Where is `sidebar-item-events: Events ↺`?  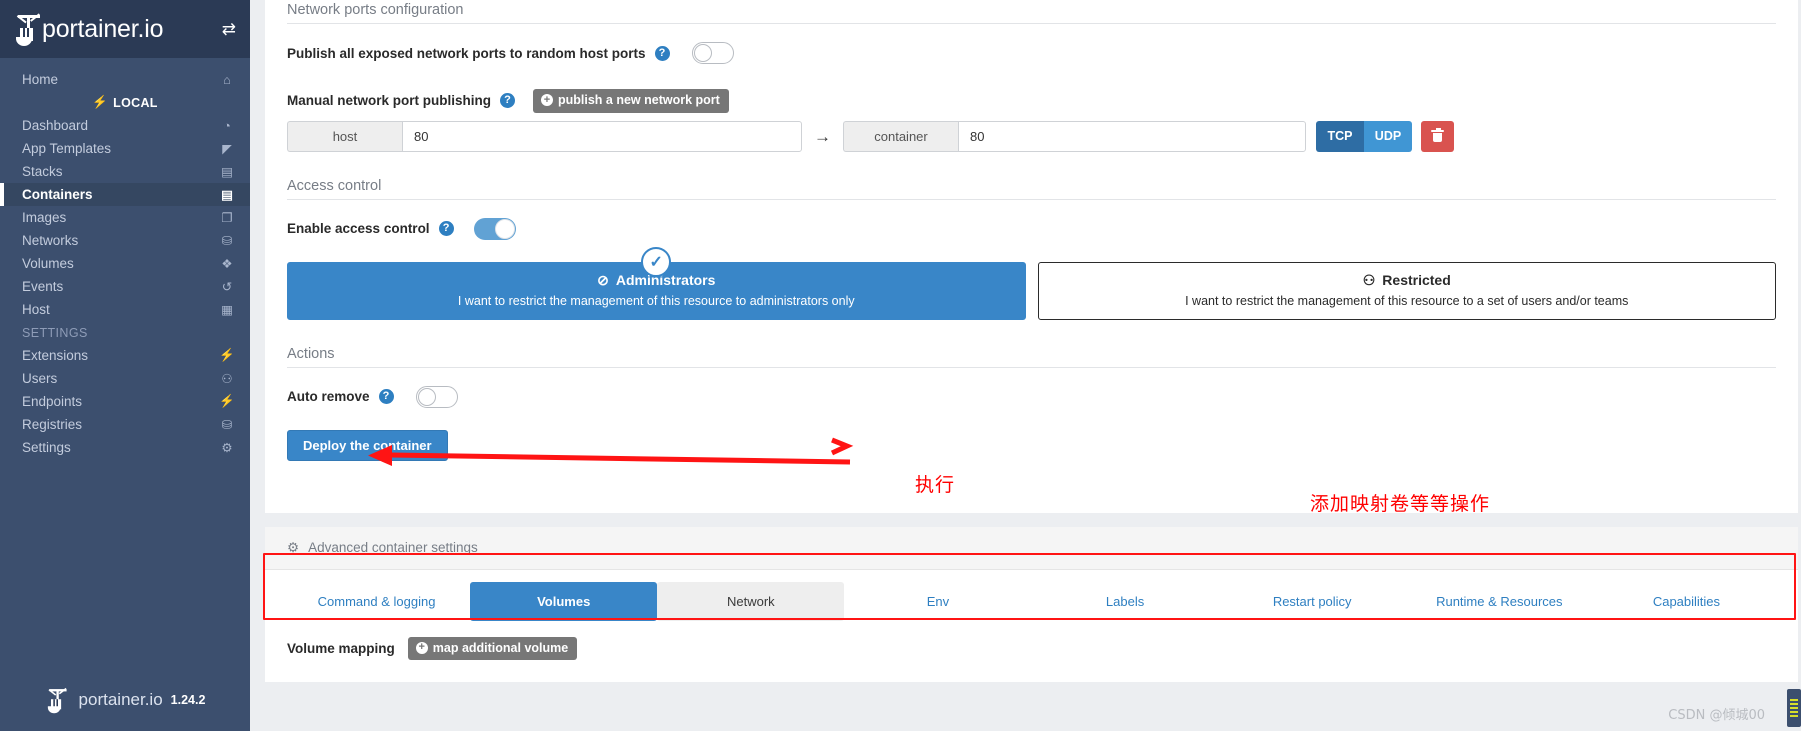 sidebar-item-events: Events ↺ is located at coordinates (125, 286).